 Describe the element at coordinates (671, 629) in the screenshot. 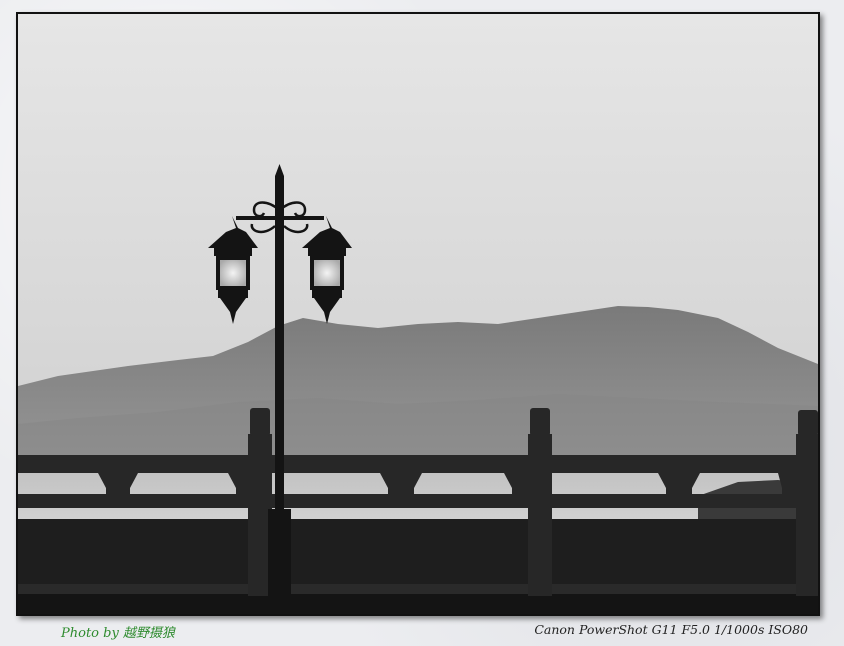

I see `exif-info: Canon PowerShot G11 F5.0 1/1000s ISO80` at that location.